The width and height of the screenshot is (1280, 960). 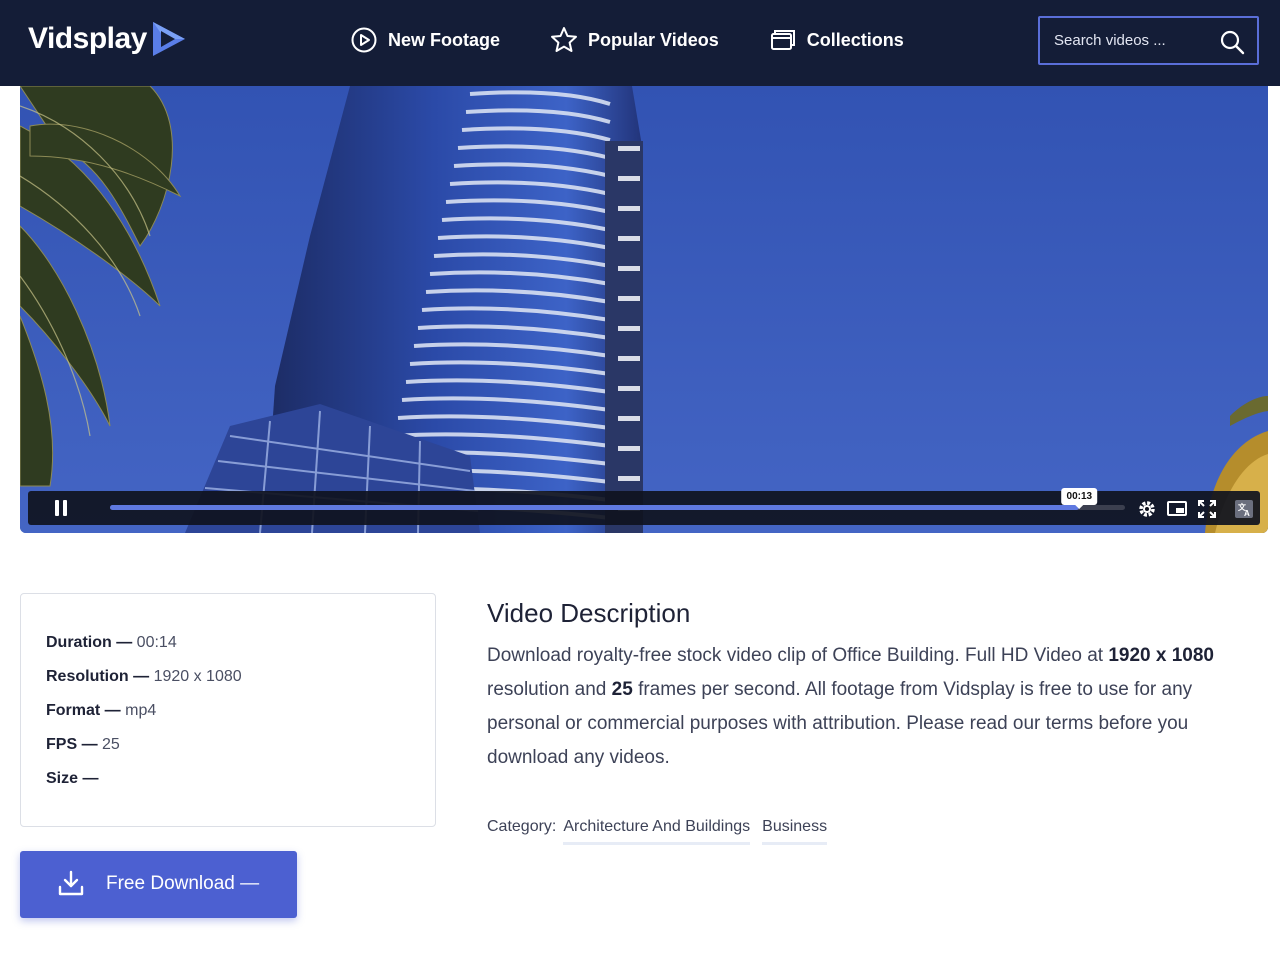 What do you see at coordinates (622, 689) in the screenshot?
I see `description-fps: 25` at bounding box center [622, 689].